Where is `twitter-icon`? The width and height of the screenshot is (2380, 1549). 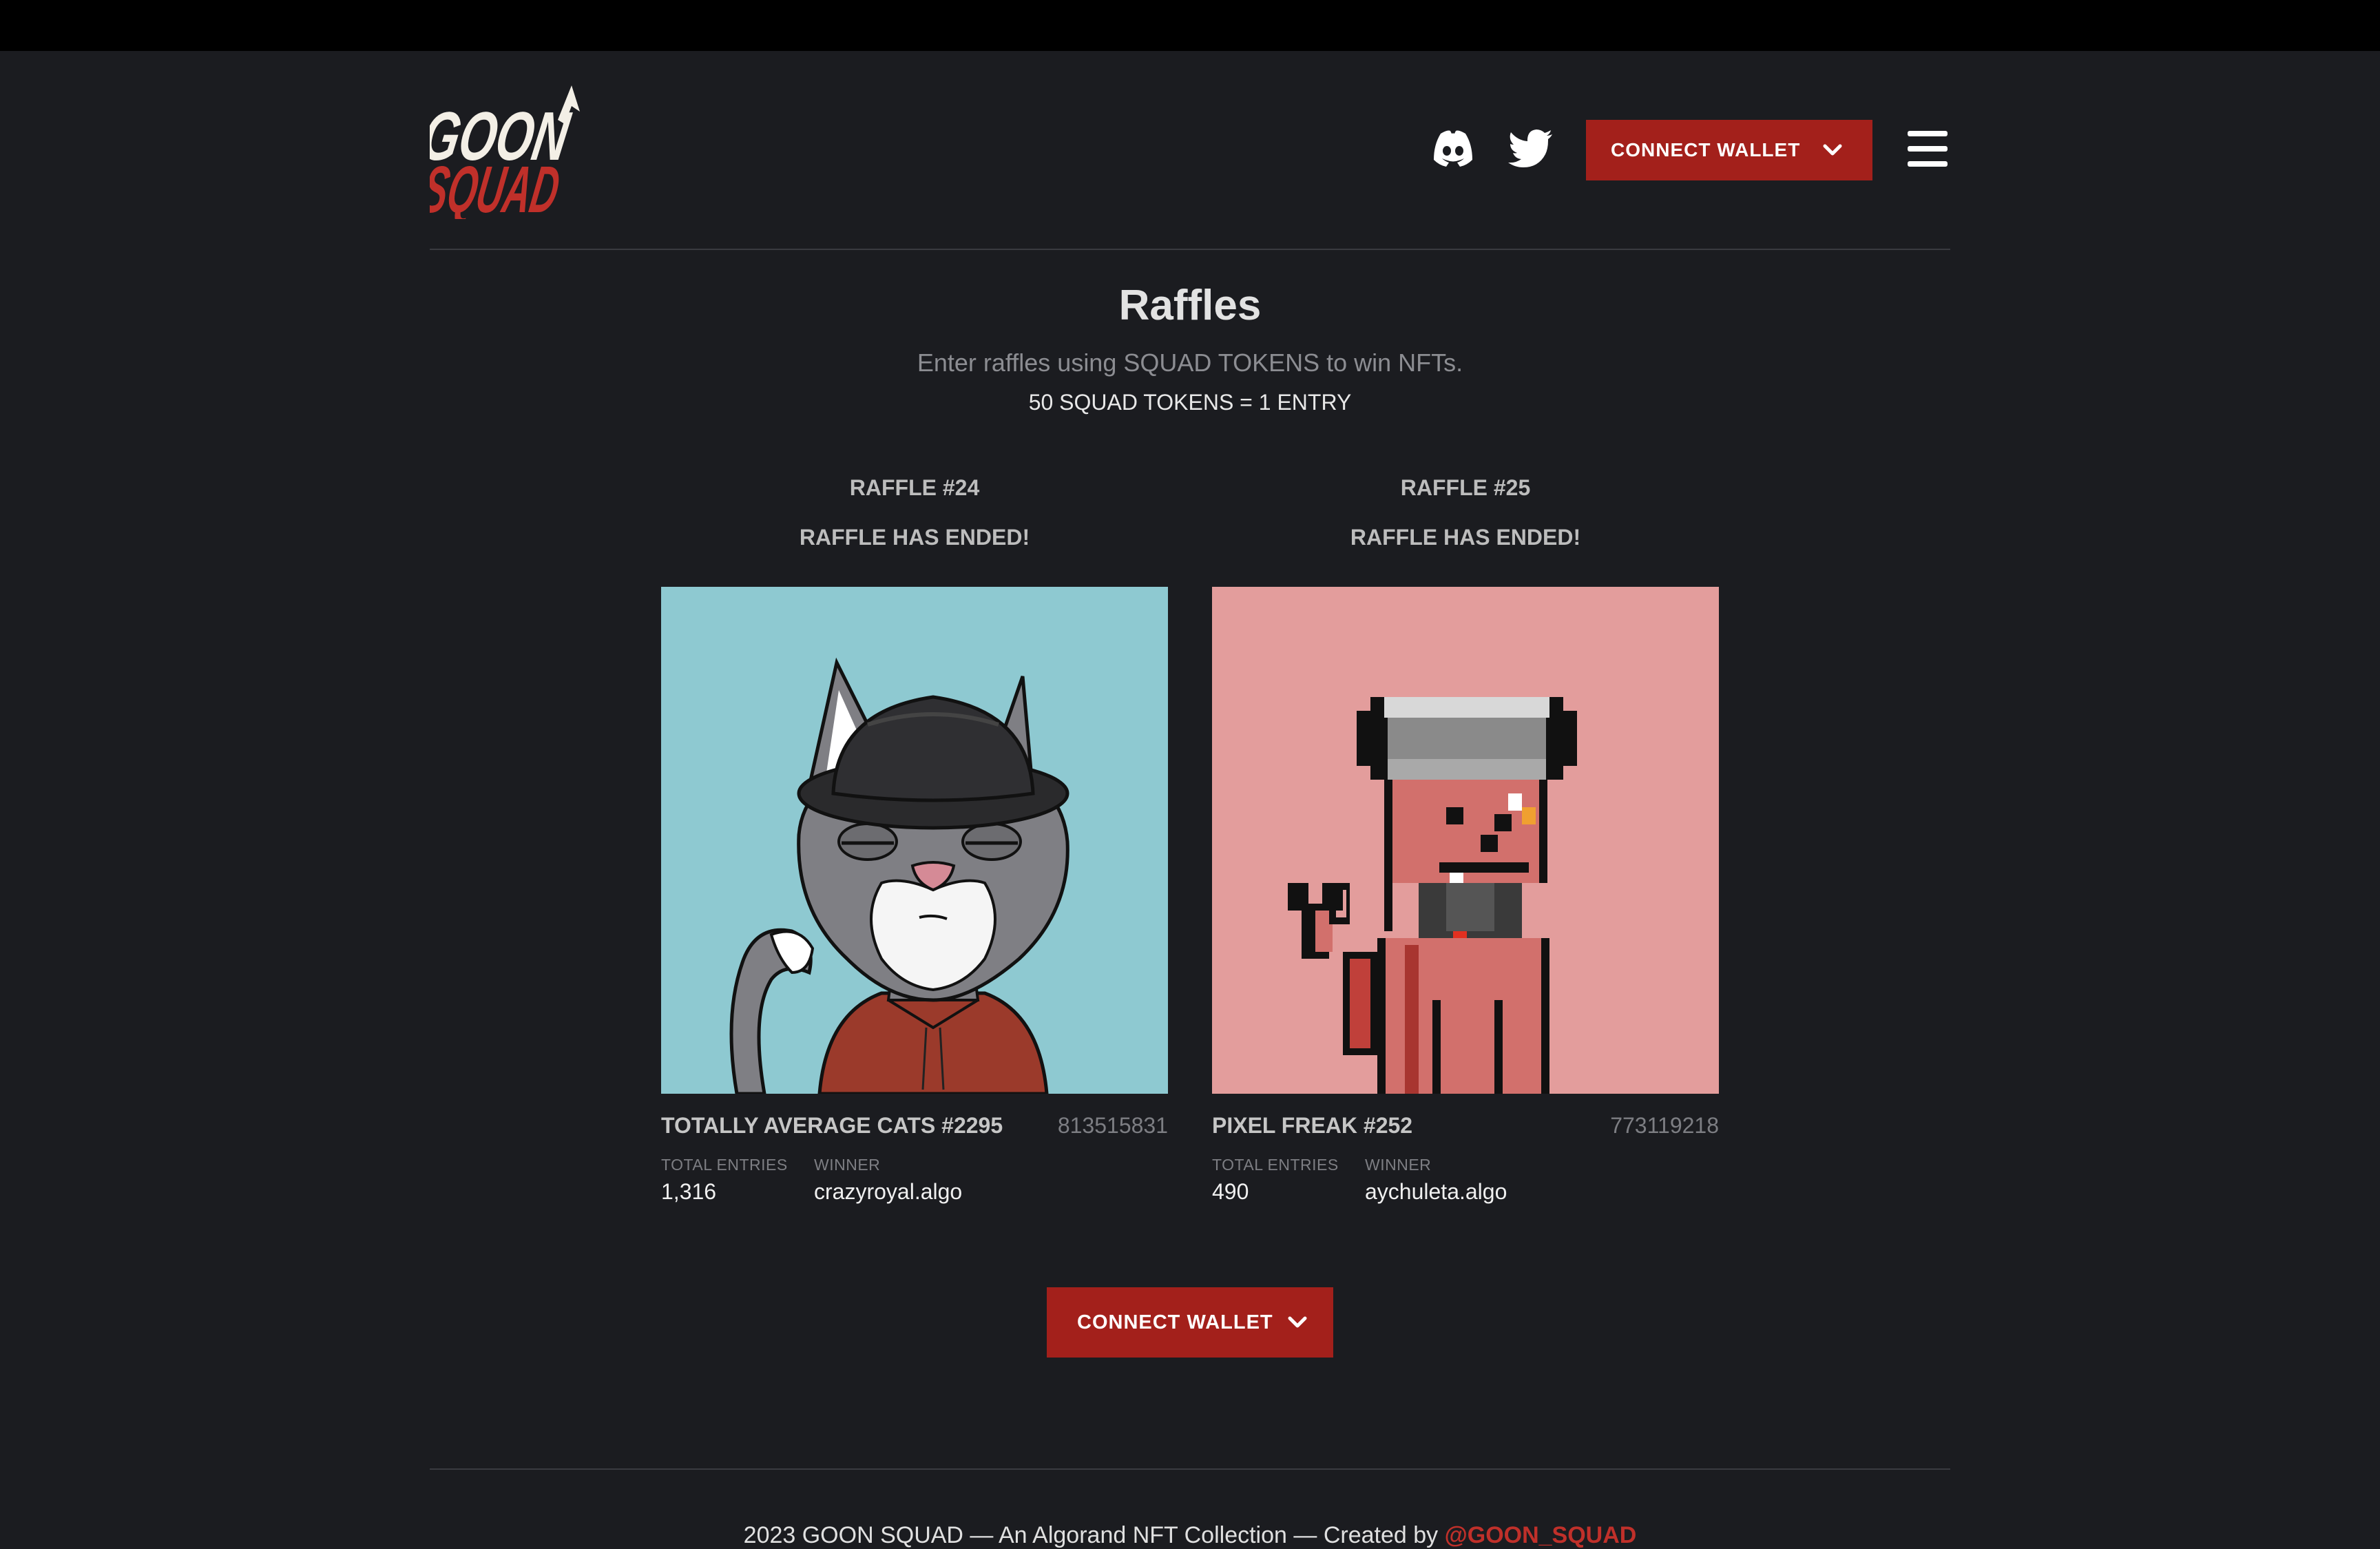
twitter-icon is located at coordinates (1531, 148).